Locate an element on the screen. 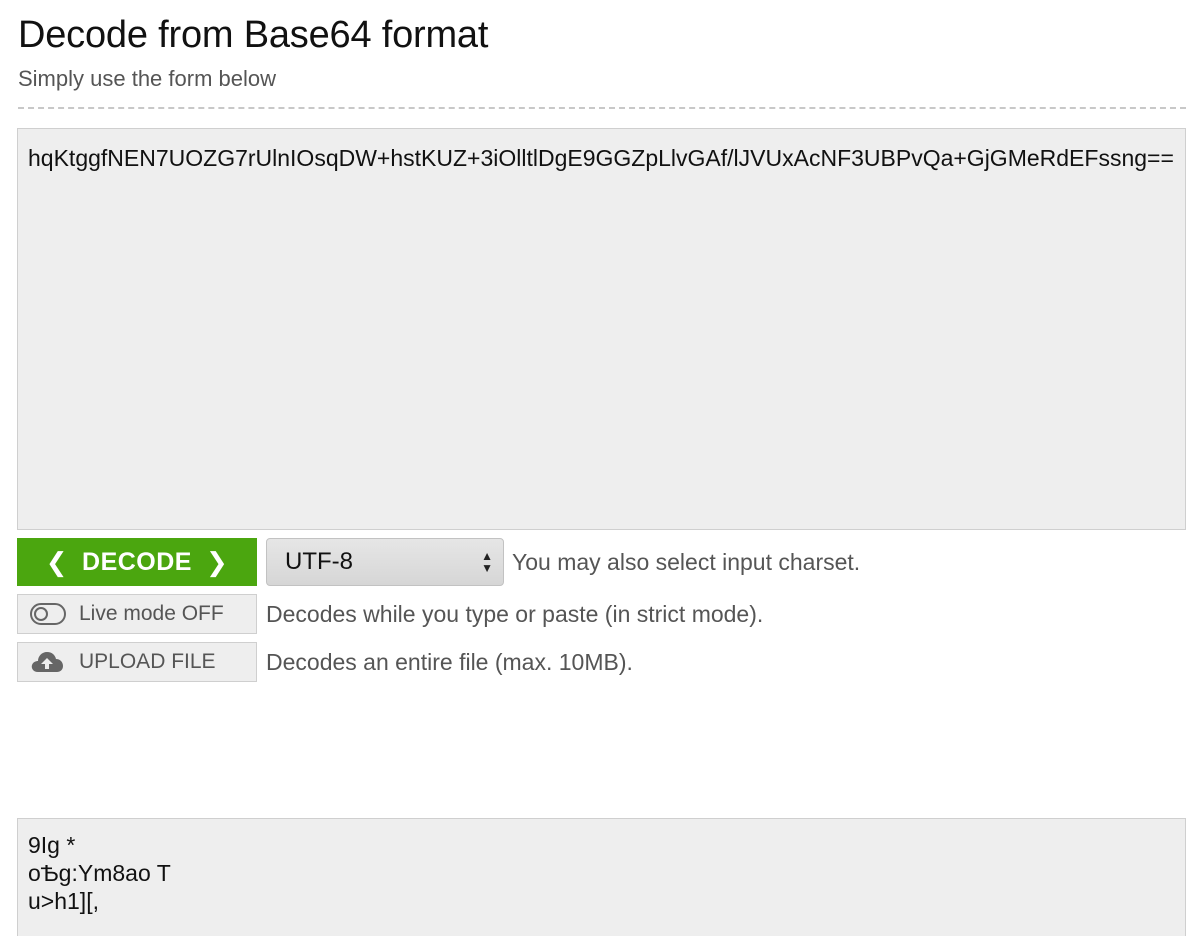 This screenshot has width=1204, height=936. upload-hint: Decodes an entire file (max. 10MB). is located at coordinates (449, 661).